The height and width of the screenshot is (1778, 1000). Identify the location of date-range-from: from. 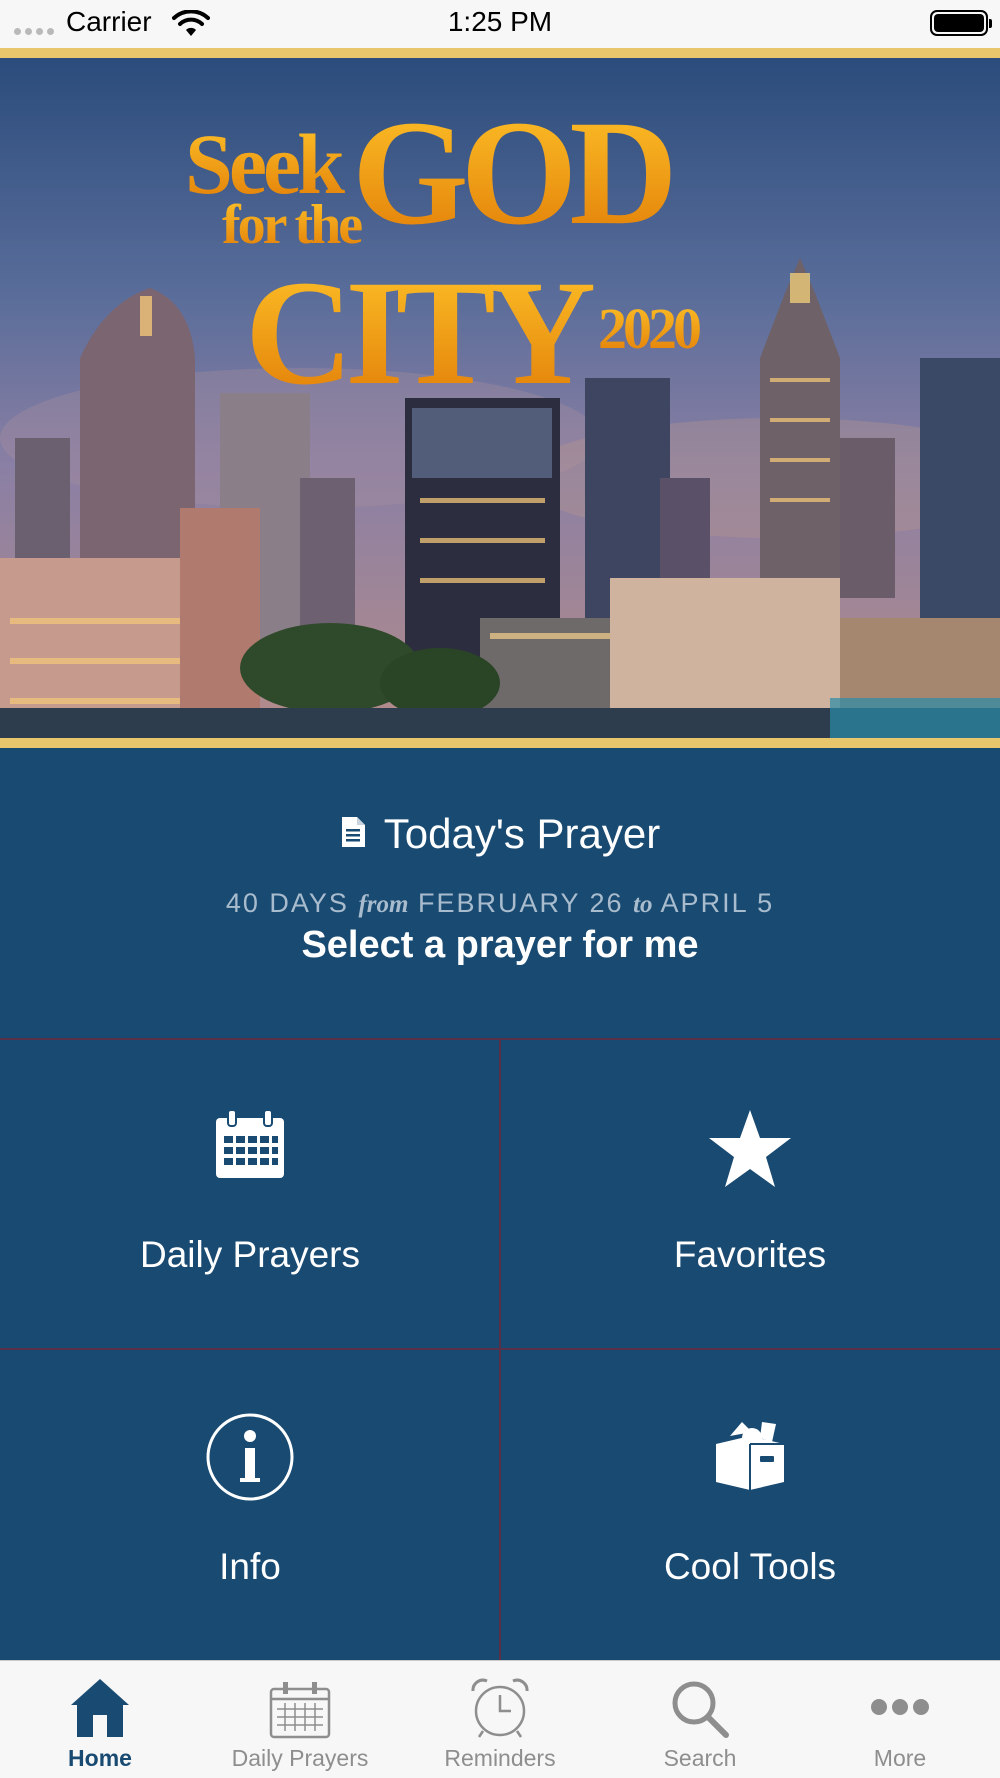
(383, 904).